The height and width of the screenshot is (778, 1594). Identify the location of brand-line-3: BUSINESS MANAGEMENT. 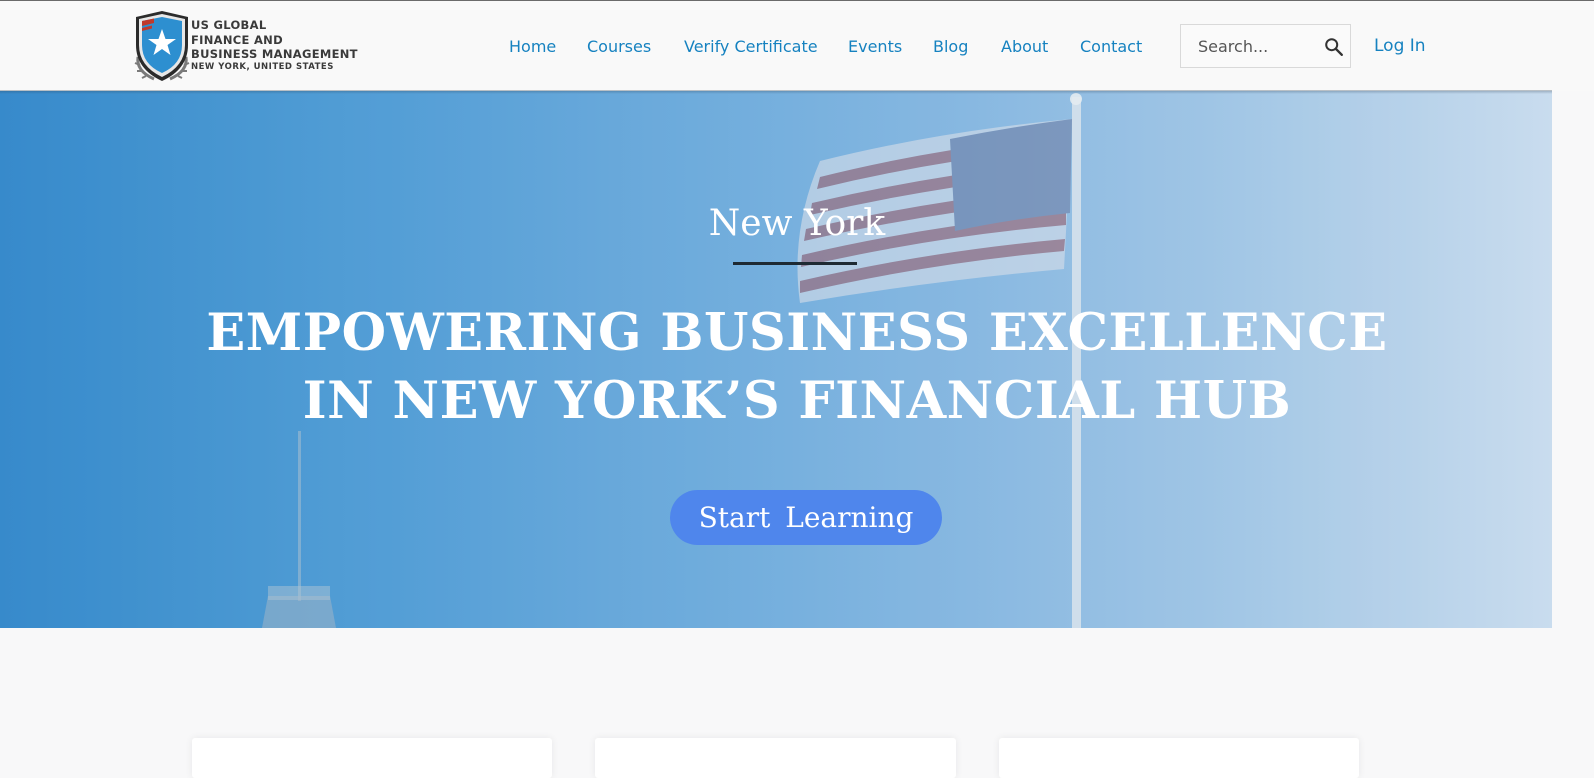
(274, 54).